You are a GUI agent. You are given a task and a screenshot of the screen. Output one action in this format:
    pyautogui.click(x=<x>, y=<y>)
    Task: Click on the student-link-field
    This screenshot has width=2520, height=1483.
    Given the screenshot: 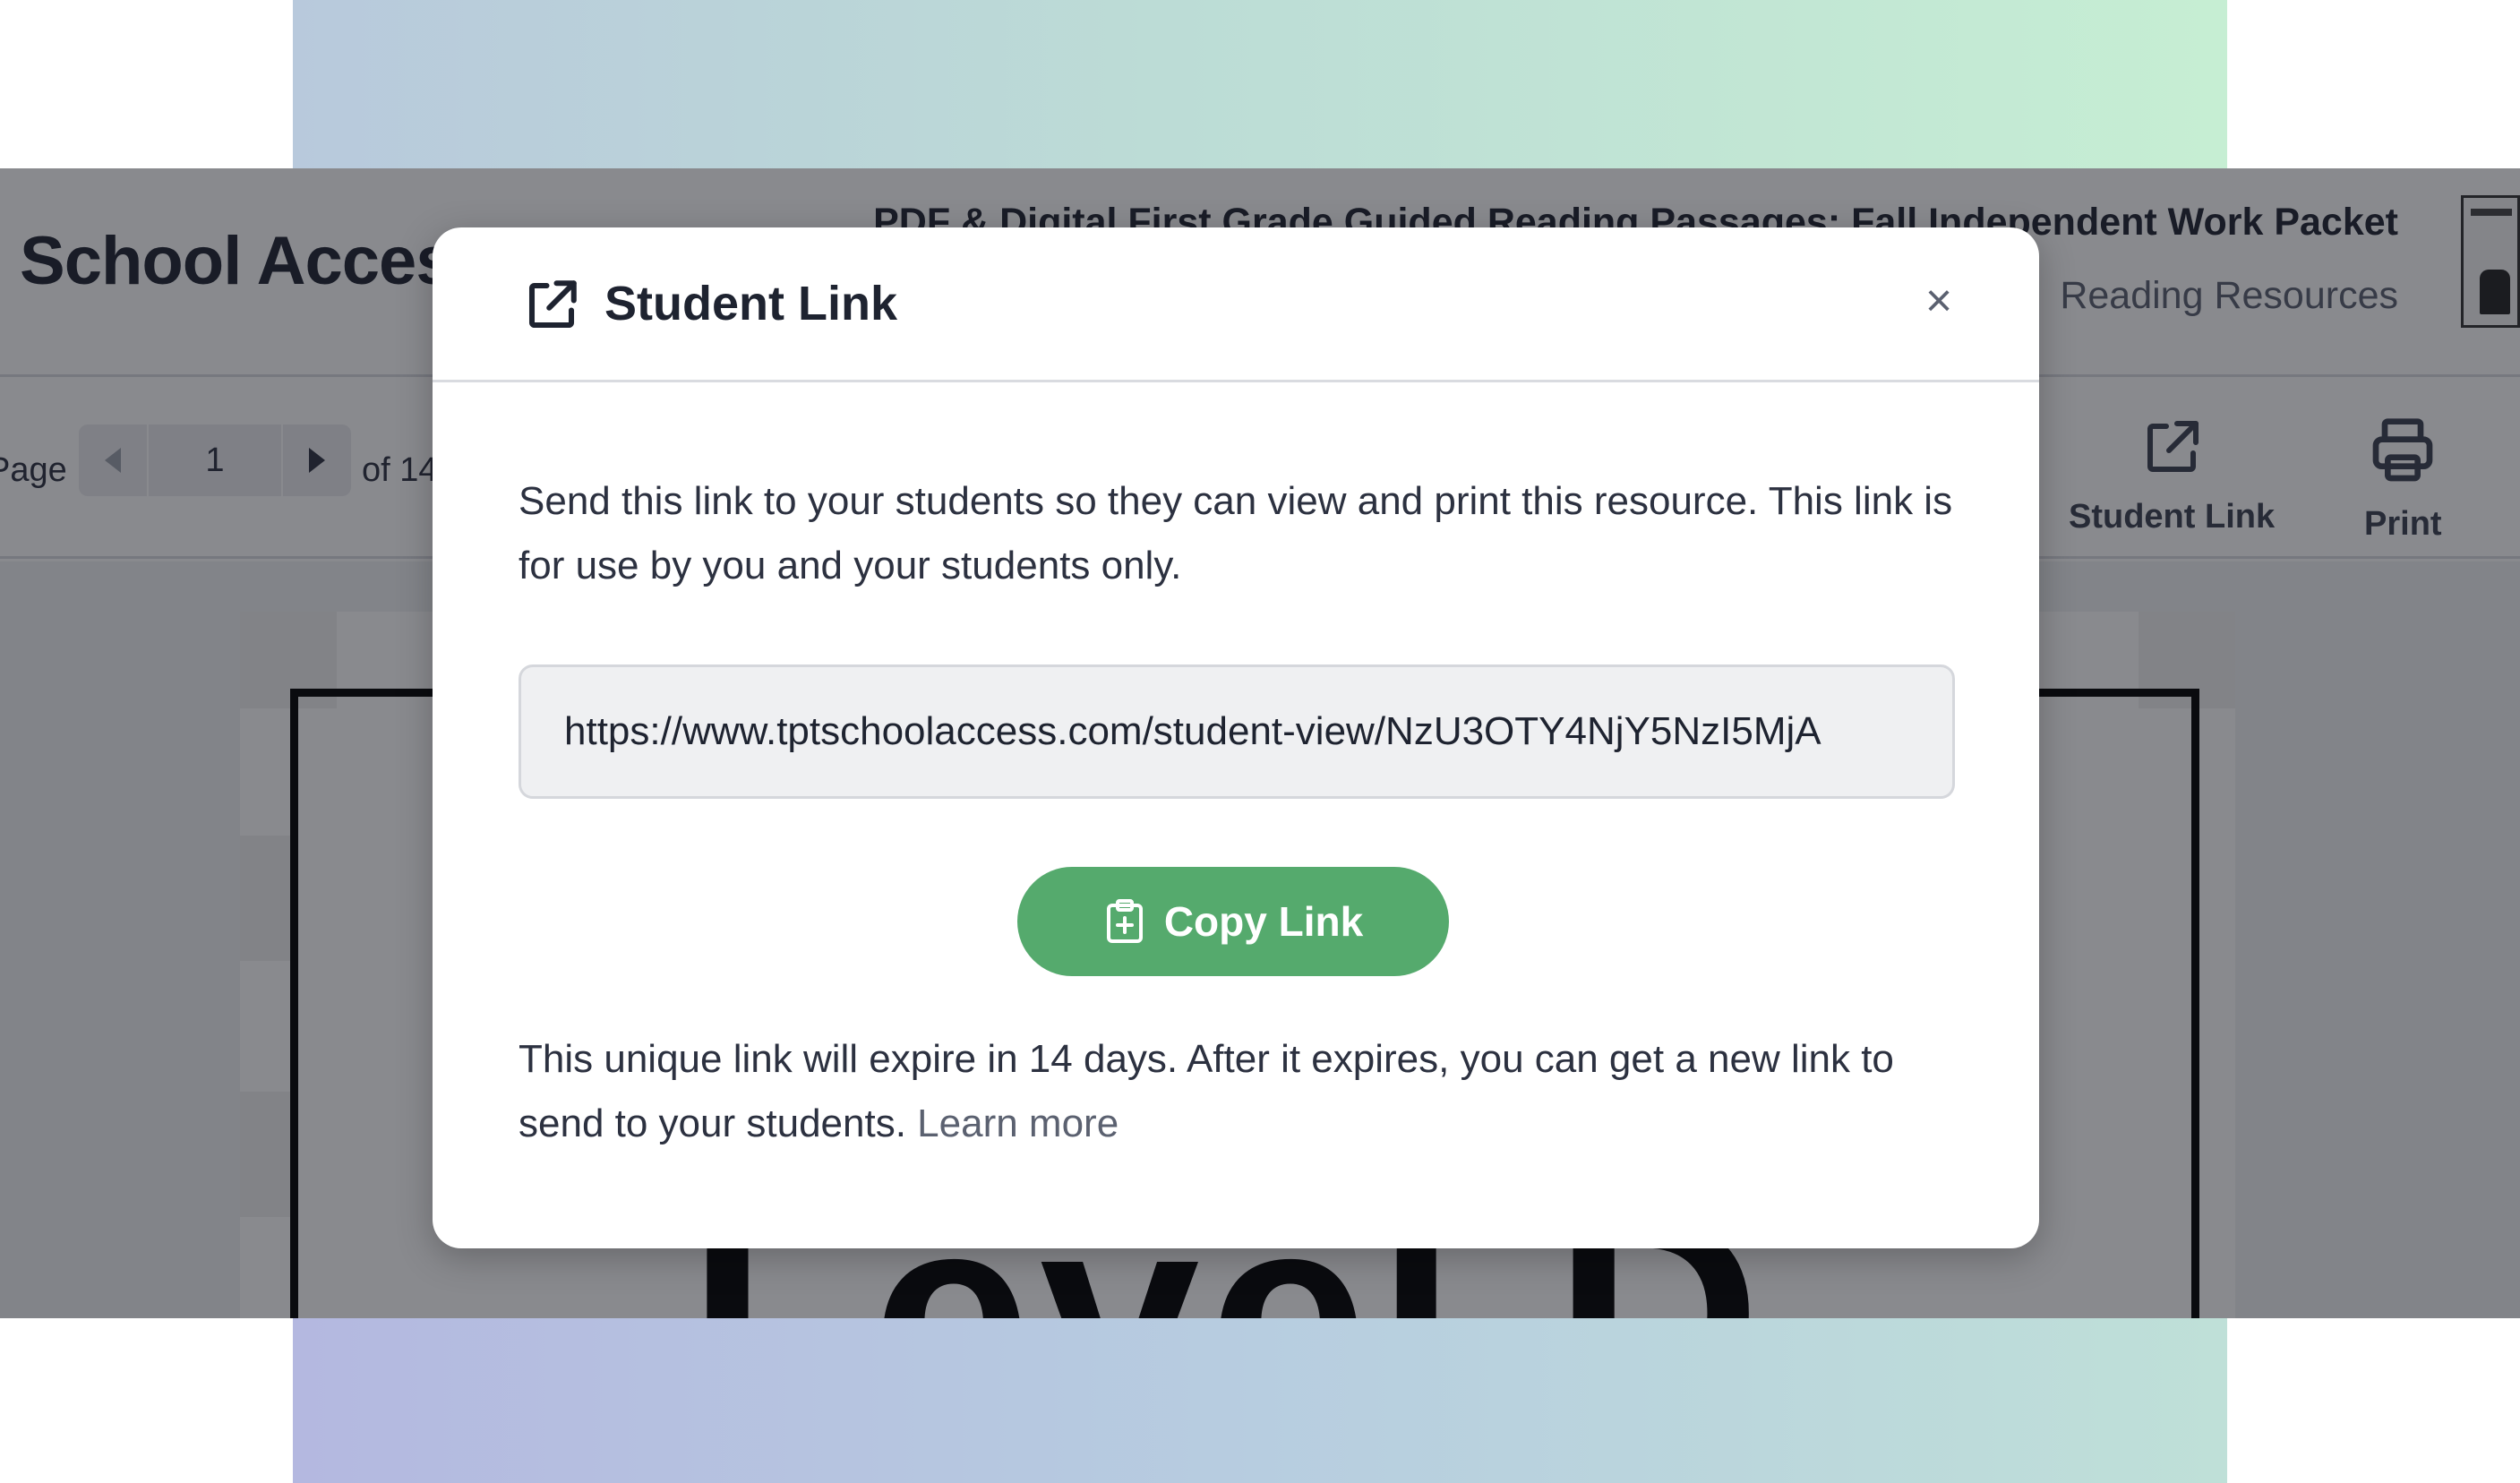 What is the action you would take?
    pyautogui.click(x=1237, y=731)
    